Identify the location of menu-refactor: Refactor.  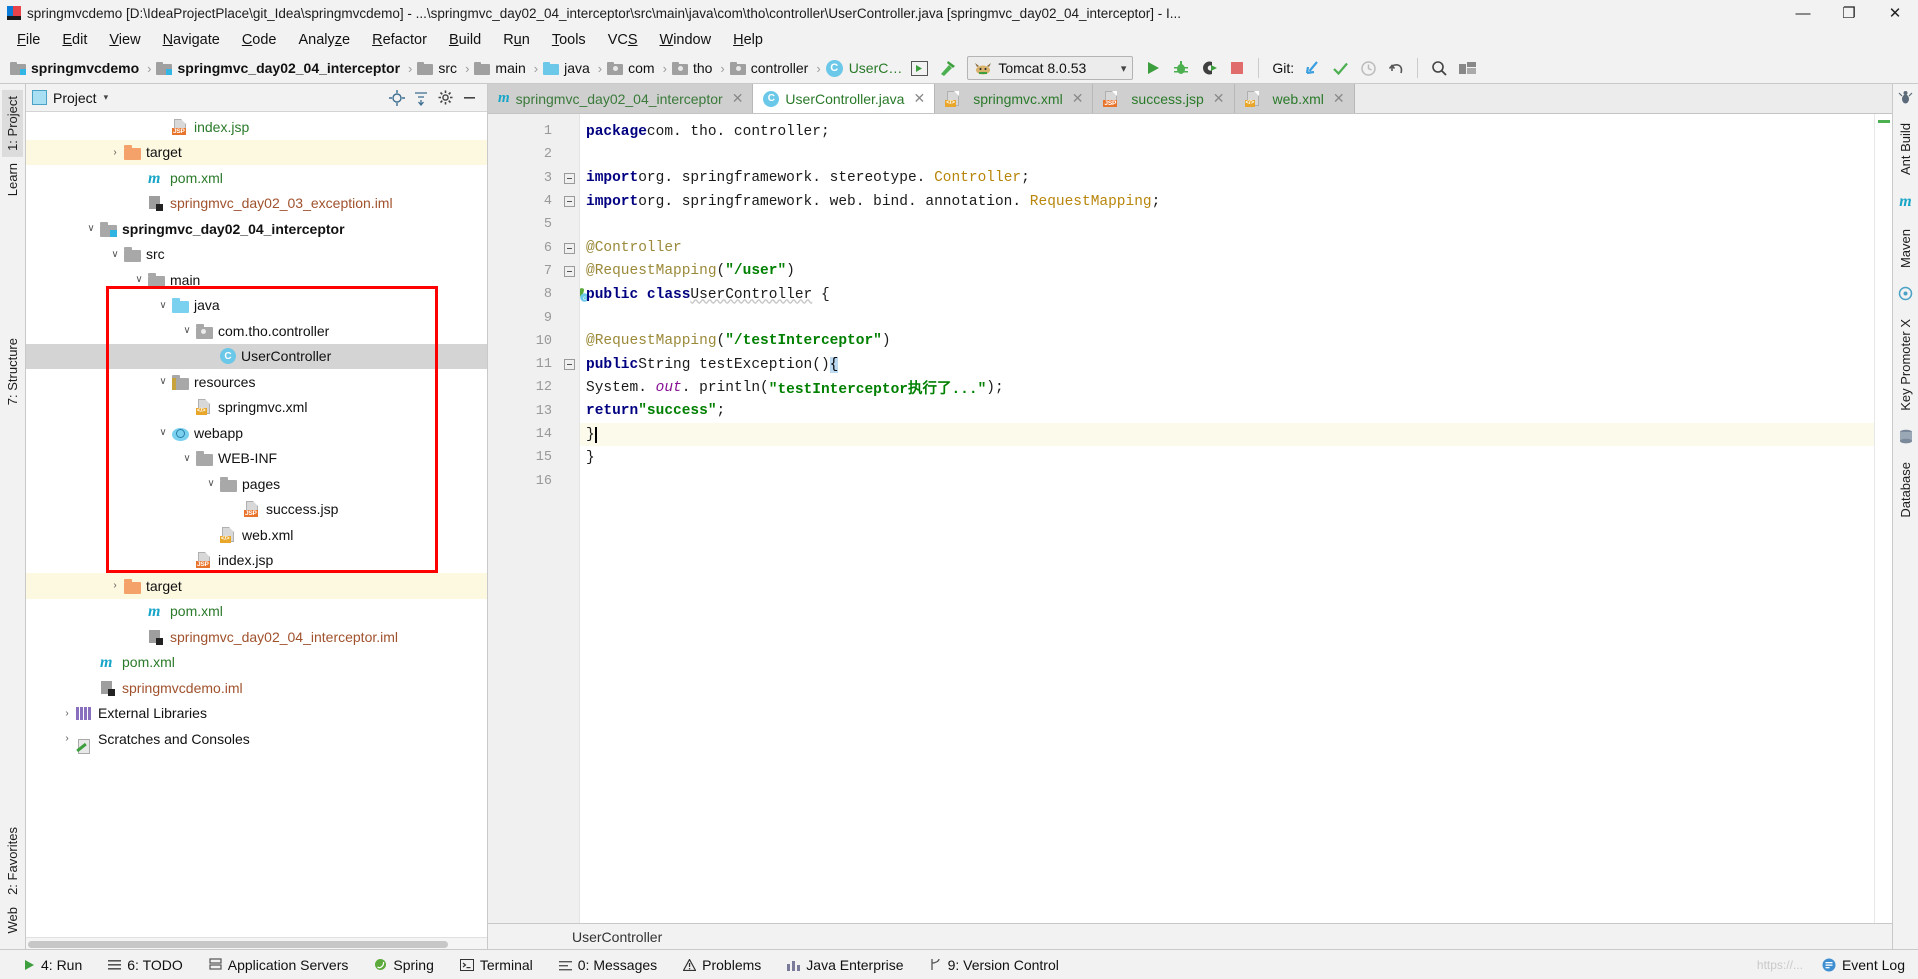
(399, 40).